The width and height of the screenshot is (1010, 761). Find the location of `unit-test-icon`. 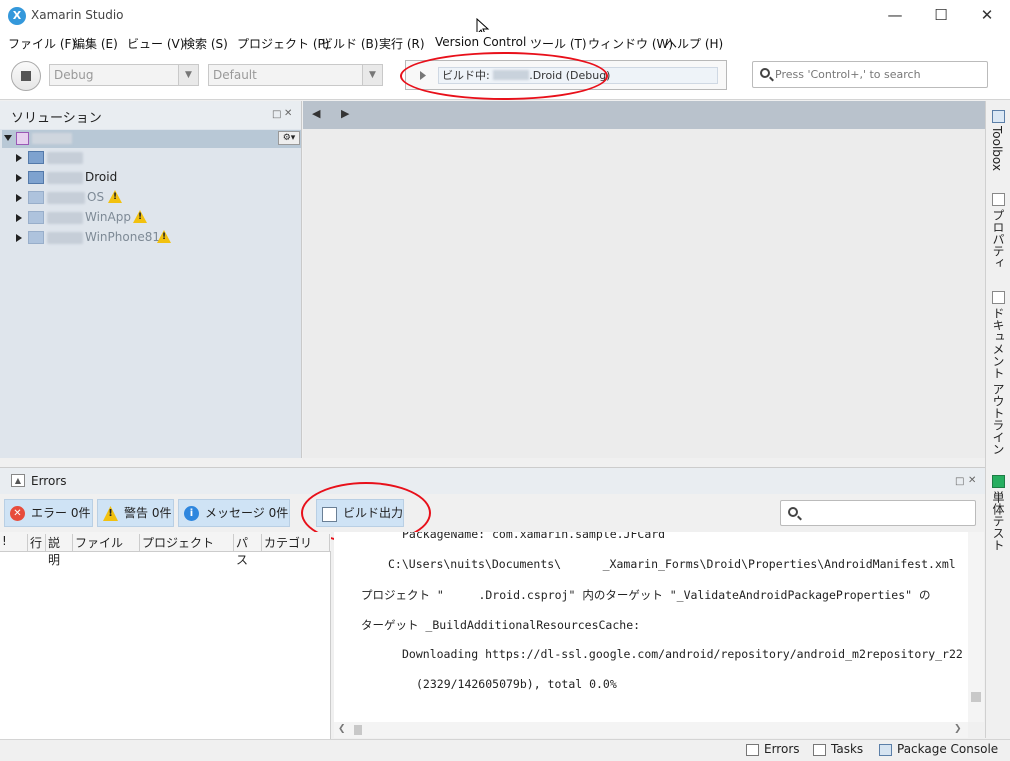

unit-test-icon is located at coordinates (998, 481).